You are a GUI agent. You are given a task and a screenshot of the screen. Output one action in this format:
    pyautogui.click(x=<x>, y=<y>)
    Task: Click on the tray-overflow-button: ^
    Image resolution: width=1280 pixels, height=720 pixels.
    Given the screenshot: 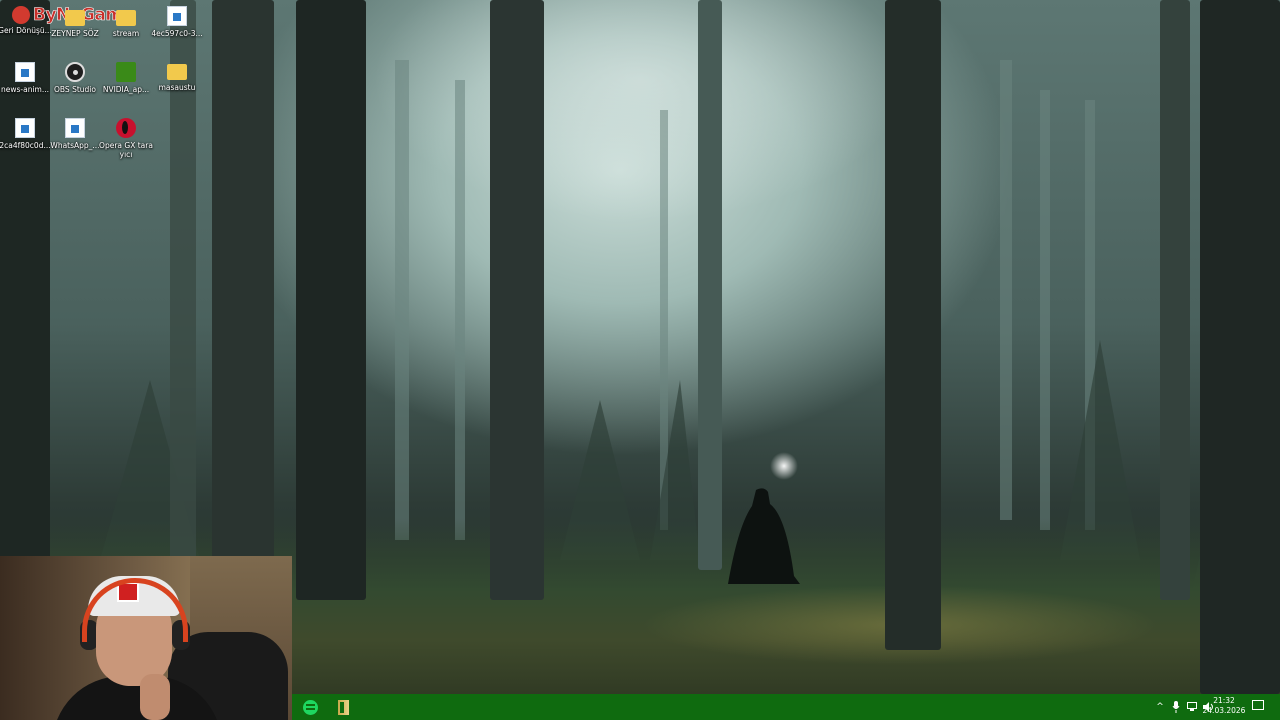 What is the action you would take?
    pyautogui.click(x=1160, y=707)
    